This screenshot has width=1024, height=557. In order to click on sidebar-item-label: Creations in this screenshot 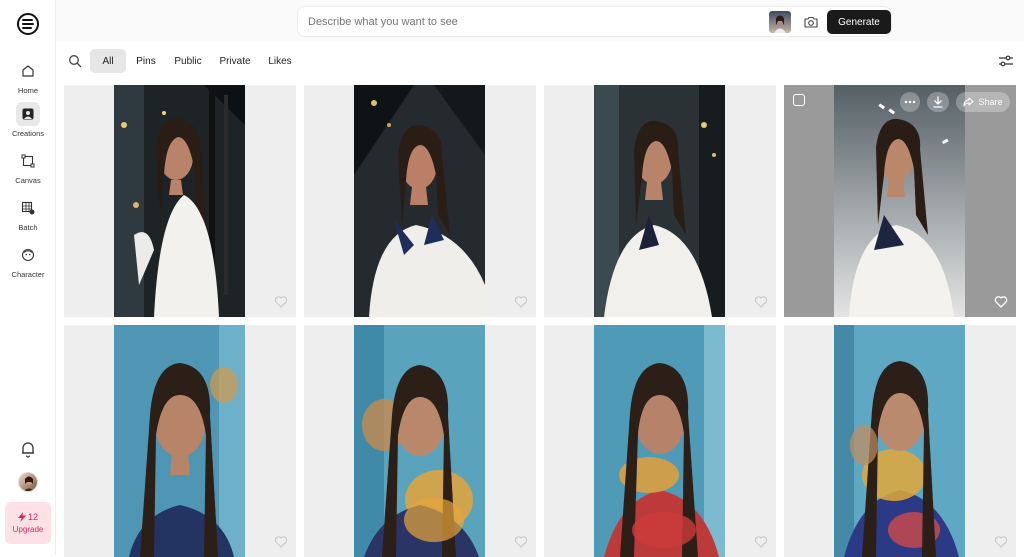, I will do `click(28, 133)`.